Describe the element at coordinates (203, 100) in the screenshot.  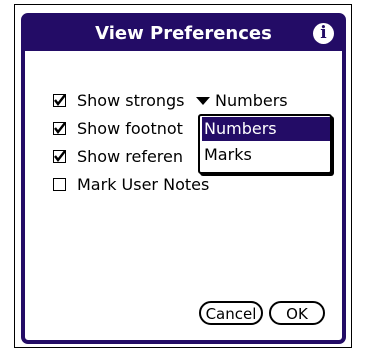
I see `triangle-down-icon` at that location.